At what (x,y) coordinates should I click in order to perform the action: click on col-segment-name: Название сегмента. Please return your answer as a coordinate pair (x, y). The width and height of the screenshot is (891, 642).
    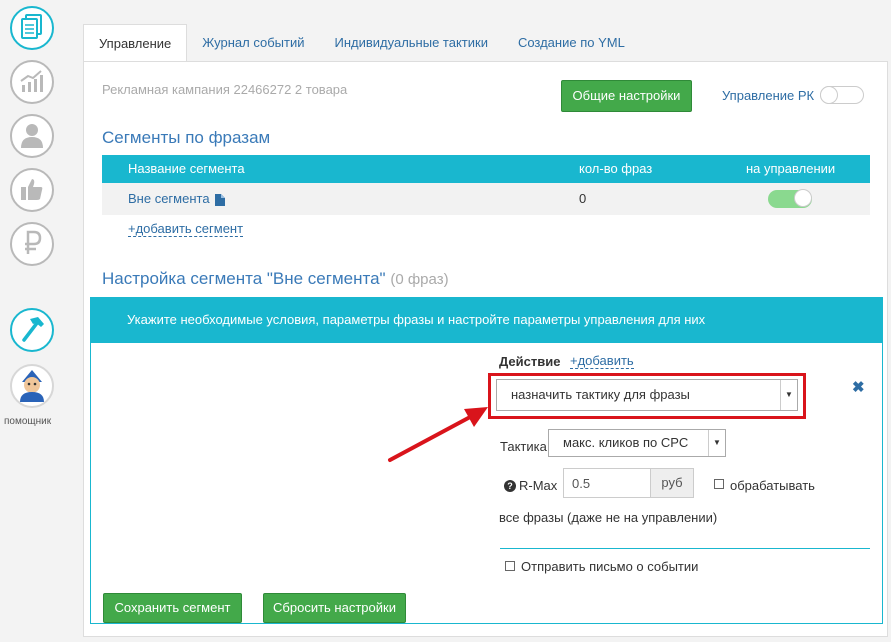
    Looking at the image, I should click on (186, 168).